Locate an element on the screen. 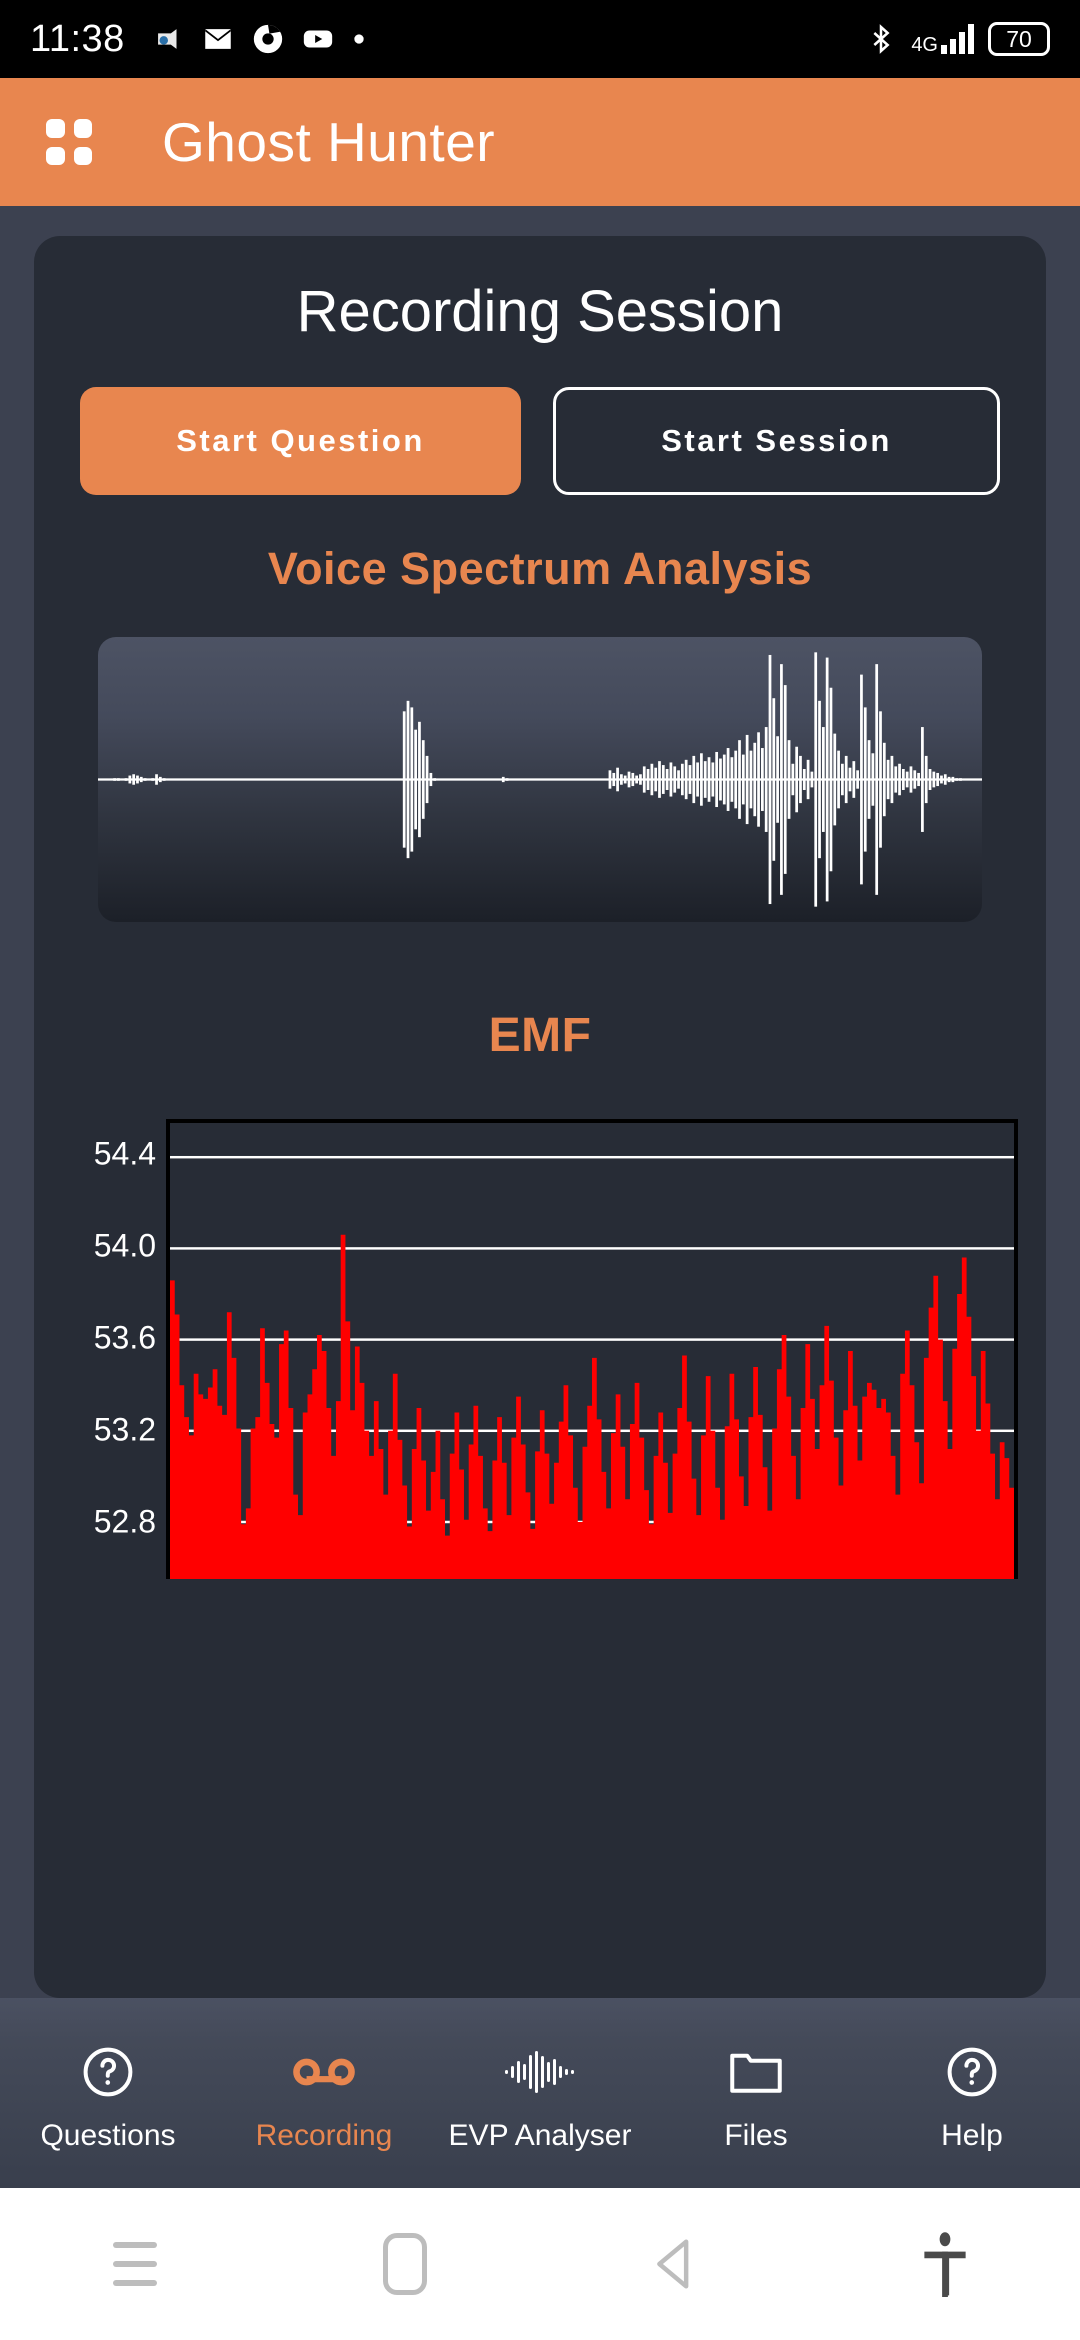 The width and height of the screenshot is (1080, 2340). recents-icon is located at coordinates (135, 2264).